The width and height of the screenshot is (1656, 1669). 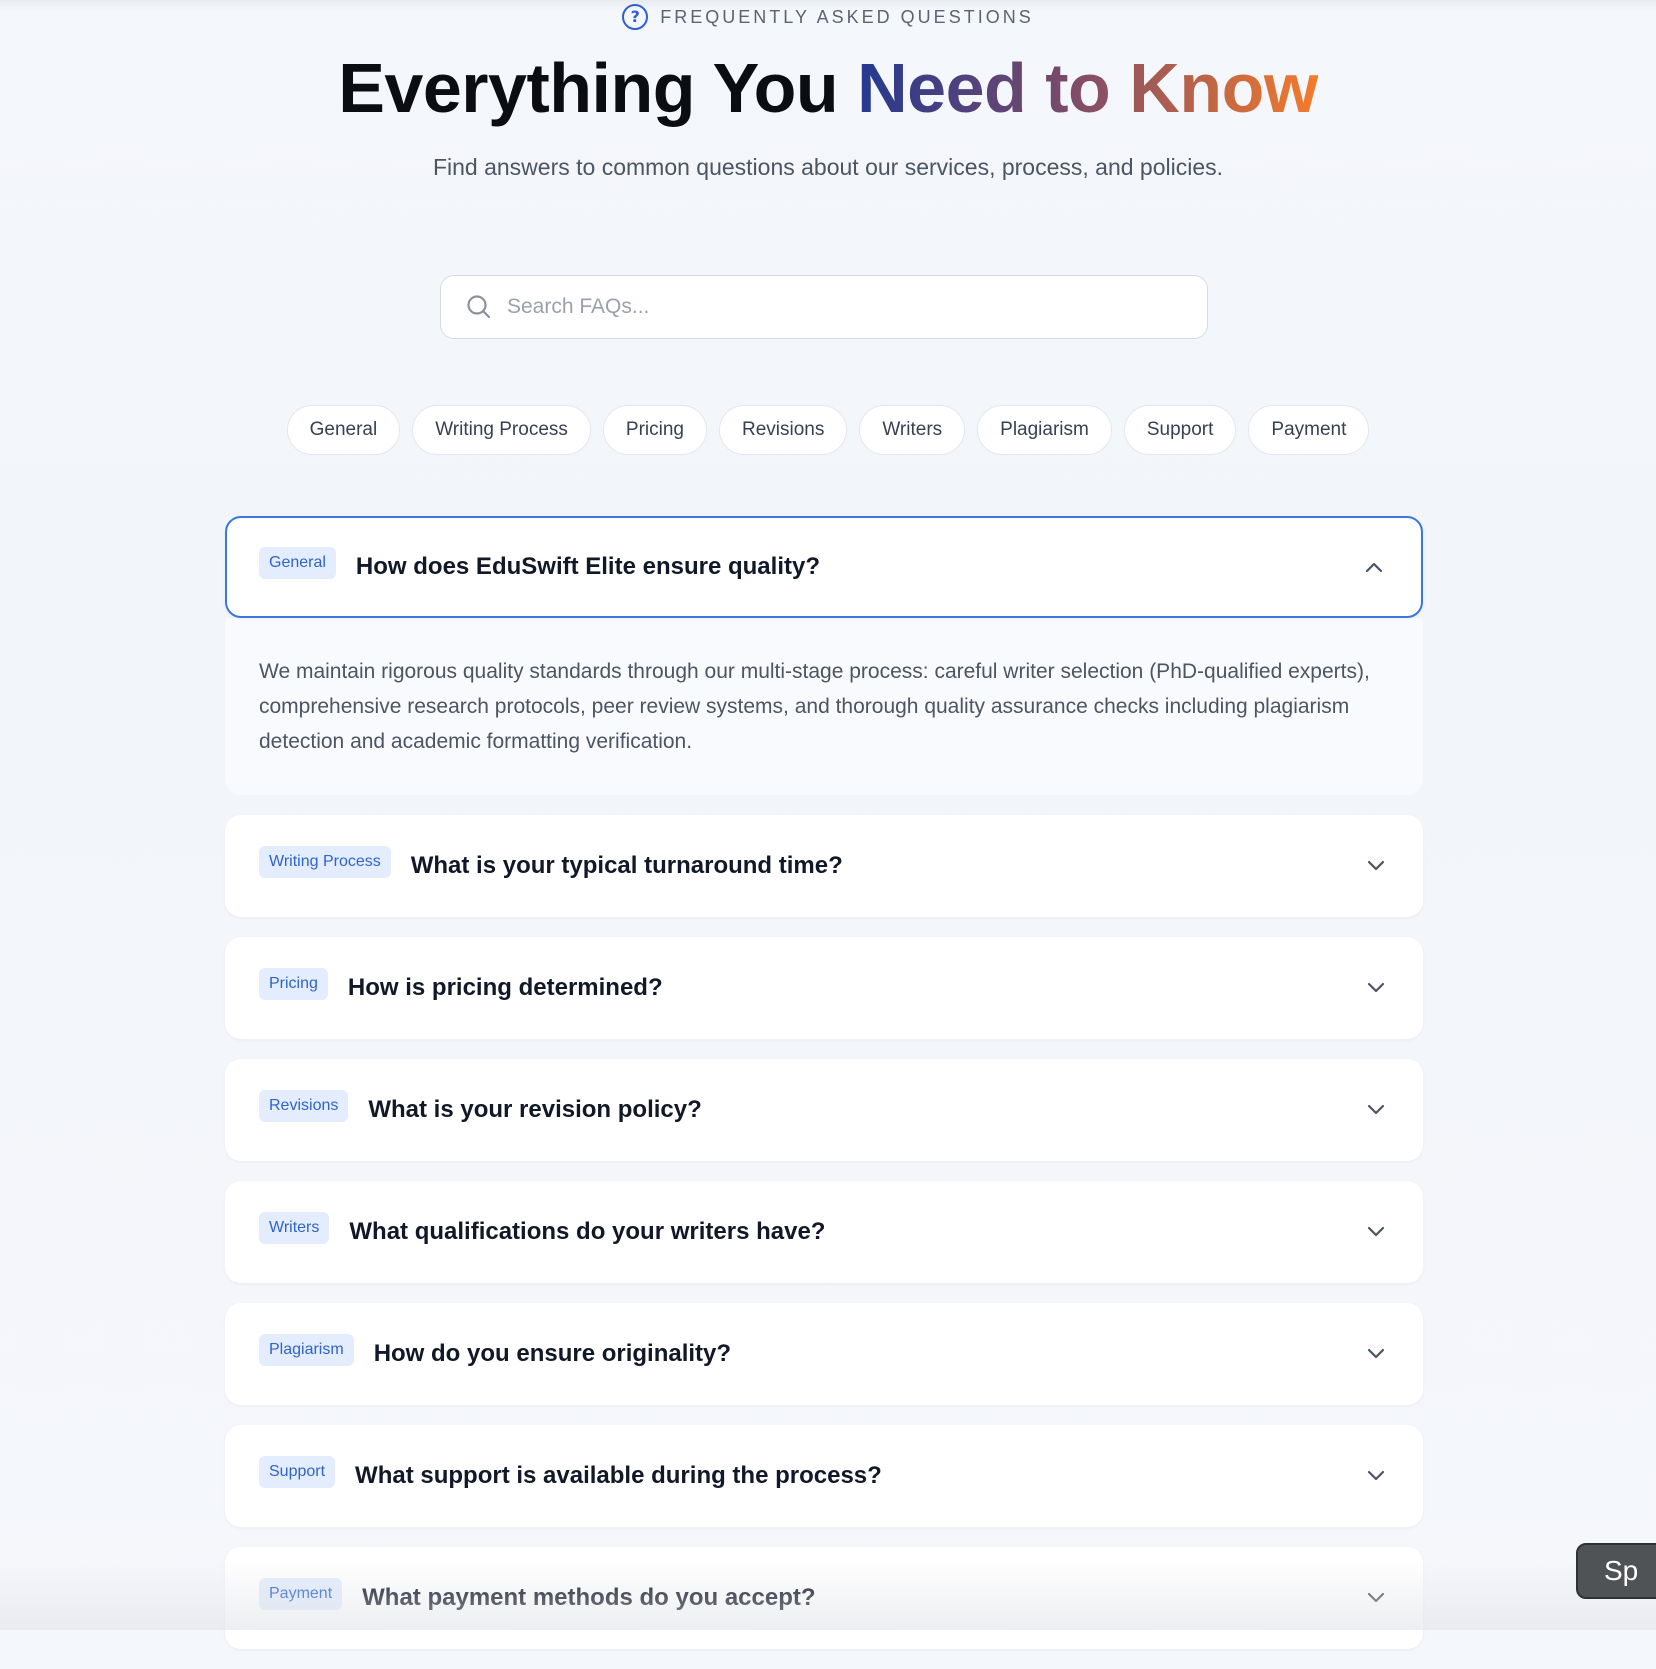 What do you see at coordinates (627, 866) in the screenshot?
I see `faq-question: What is your typical turnaround time?` at bounding box center [627, 866].